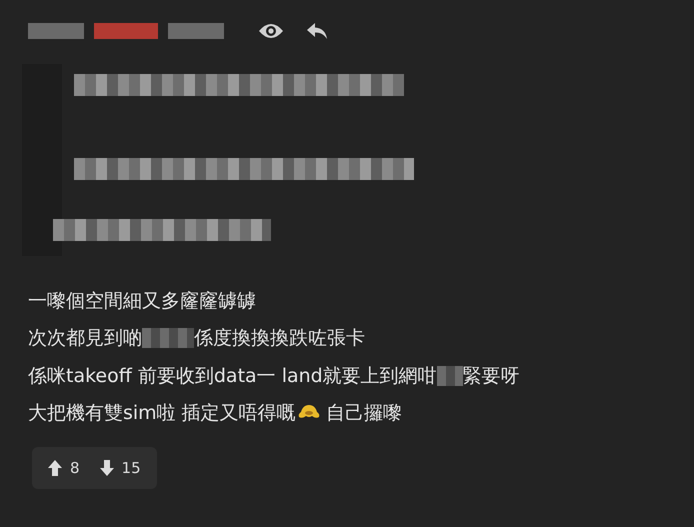 The height and width of the screenshot is (527, 694). Describe the element at coordinates (64, 468) in the screenshot. I see `upvote-button: 8` at that location.